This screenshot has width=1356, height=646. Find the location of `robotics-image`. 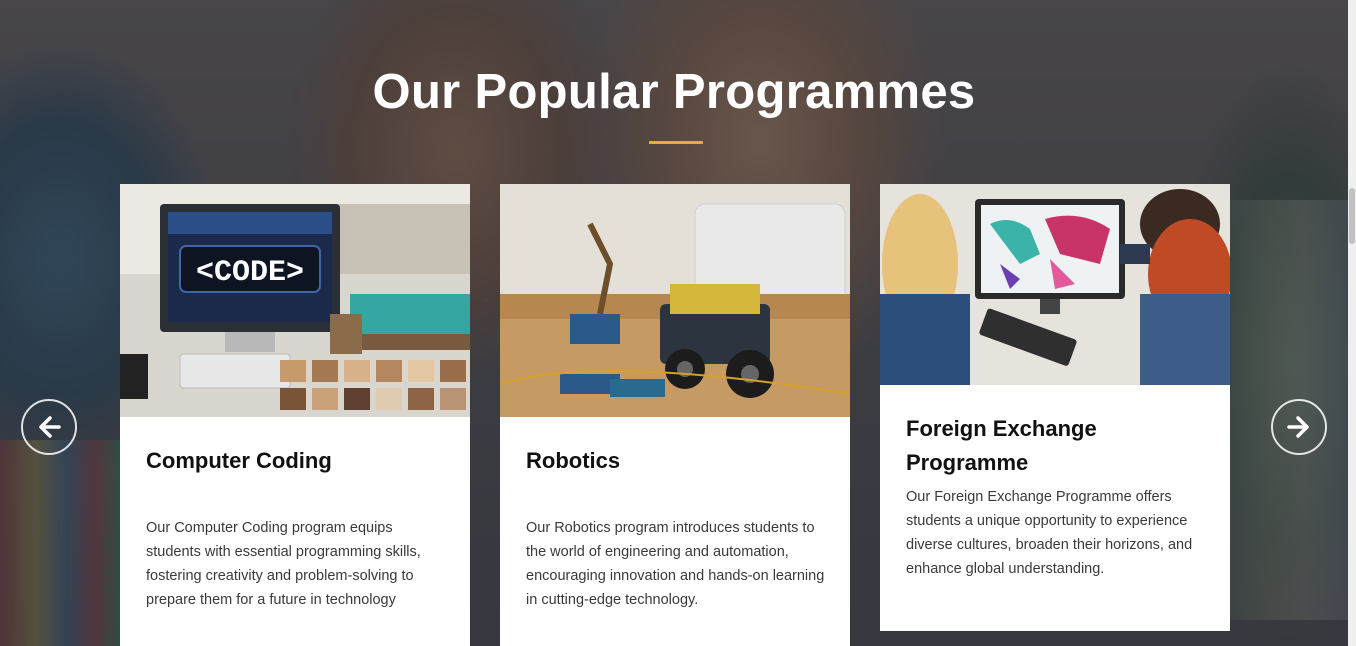

robotics-image is located at coordinates (675, 300).